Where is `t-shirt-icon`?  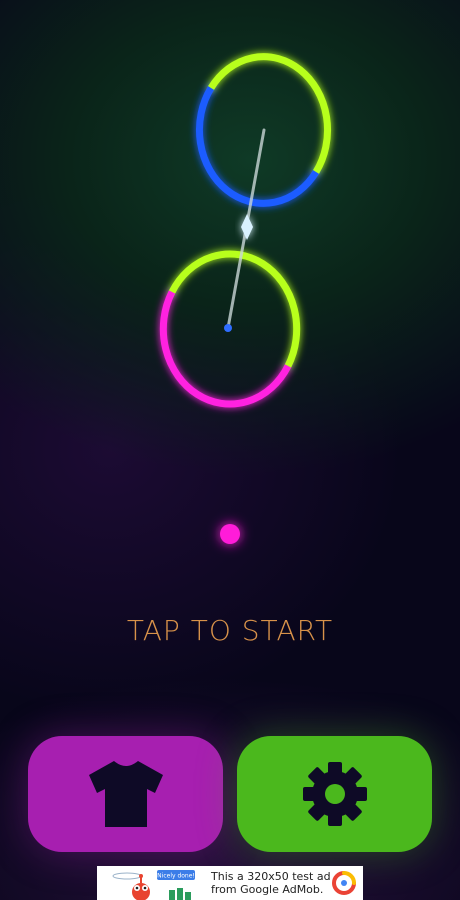 t-shirt-icon is located at coordinates (125, 794).